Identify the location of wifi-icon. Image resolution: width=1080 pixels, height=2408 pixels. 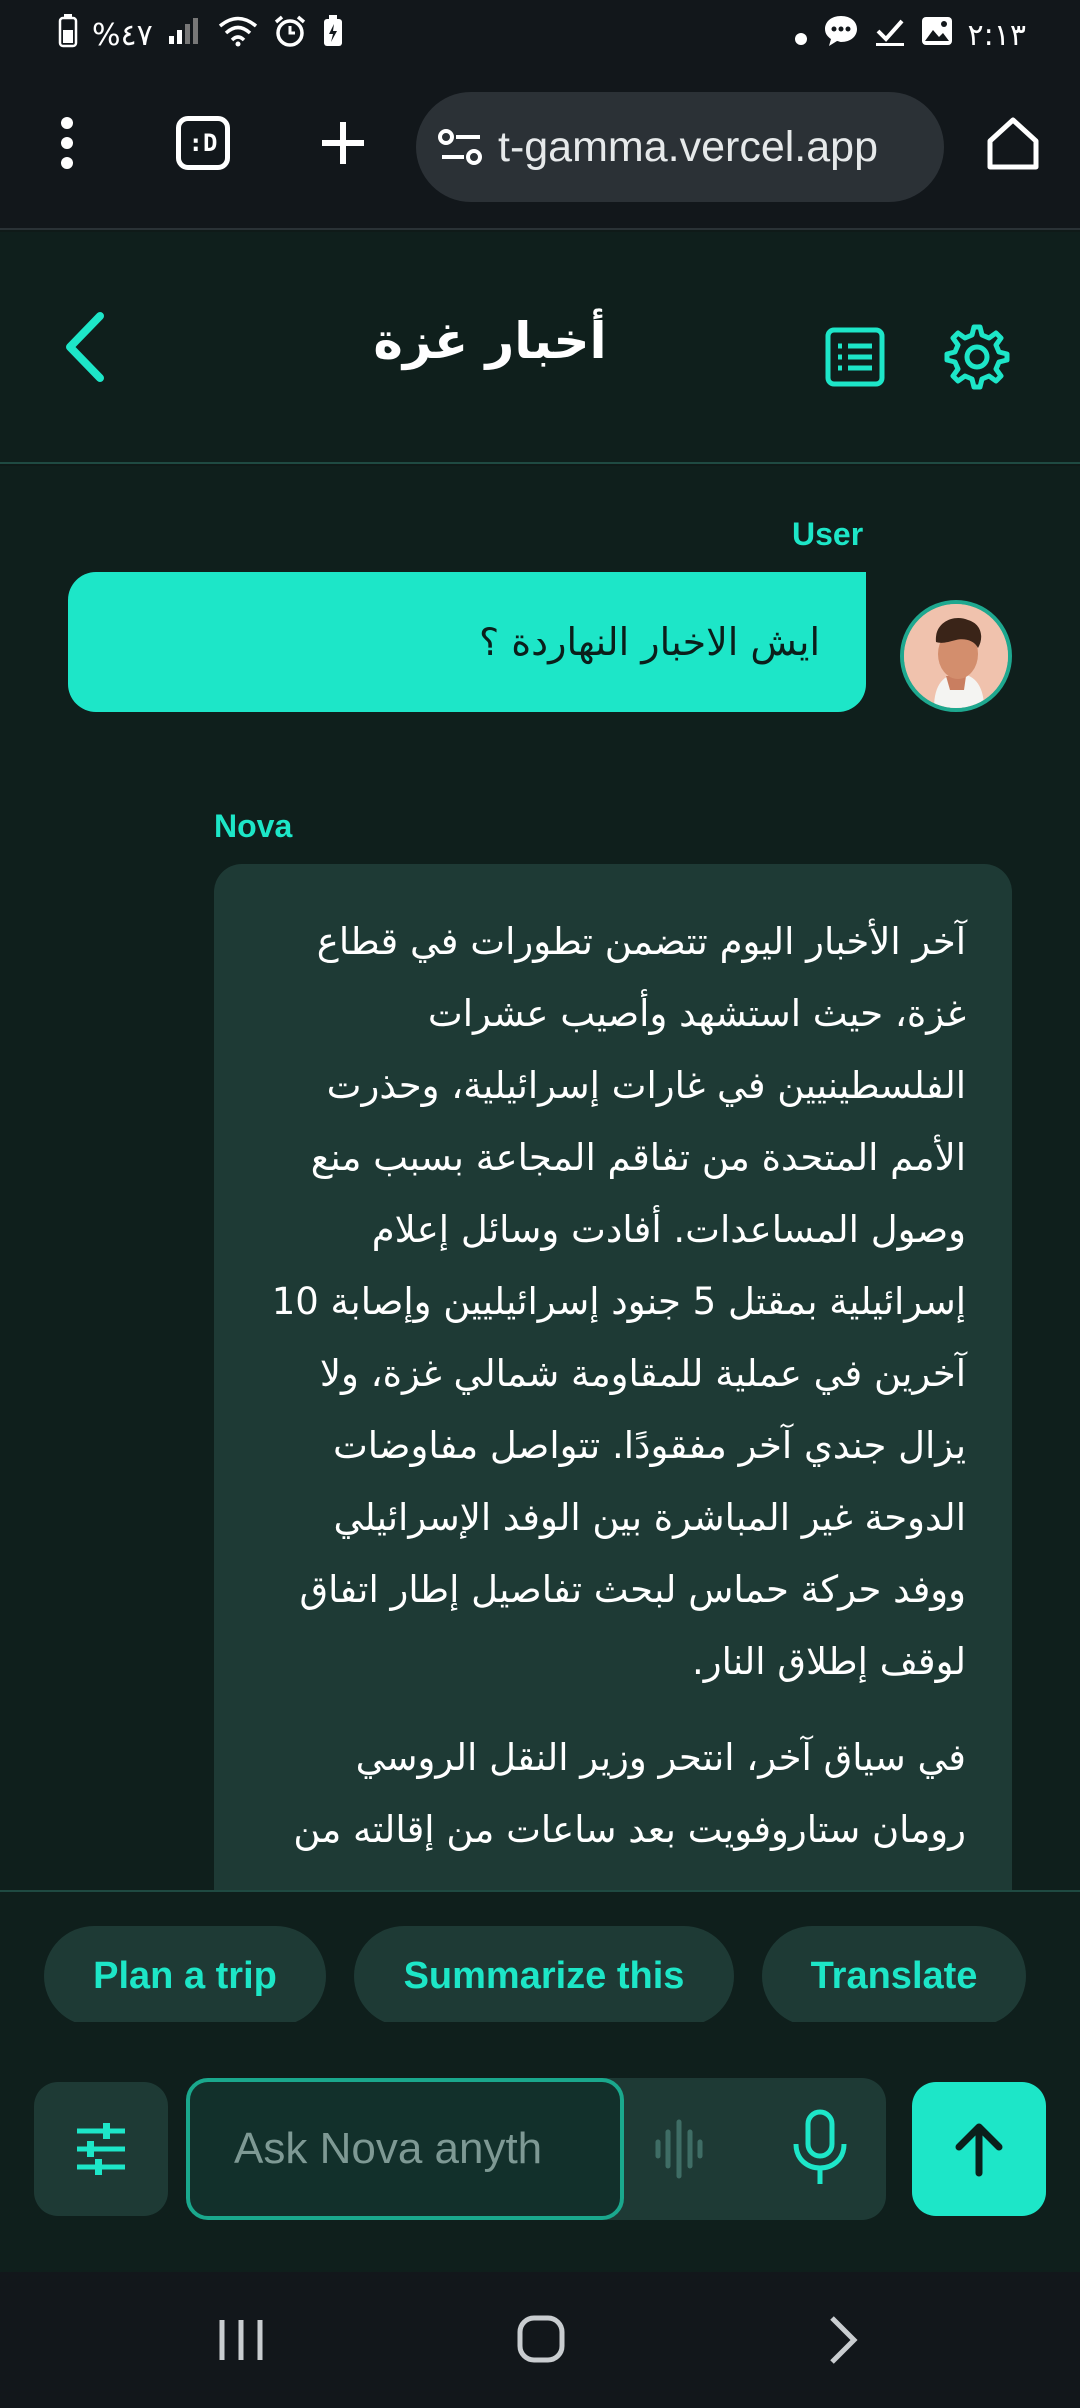
(238, 35).